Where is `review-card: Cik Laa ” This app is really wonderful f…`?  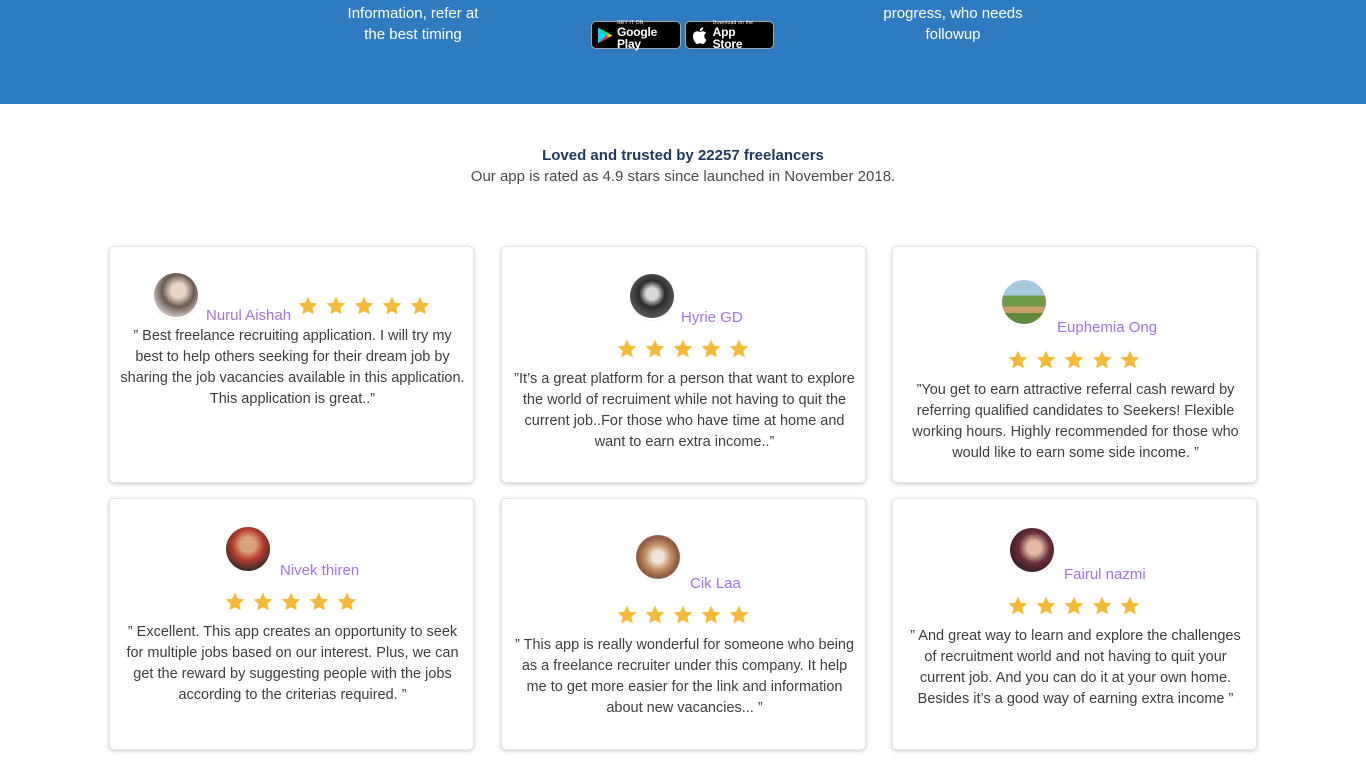 review-card: Cik Laa ” This app is really wonderful f… is located at coordinates (683, 624).